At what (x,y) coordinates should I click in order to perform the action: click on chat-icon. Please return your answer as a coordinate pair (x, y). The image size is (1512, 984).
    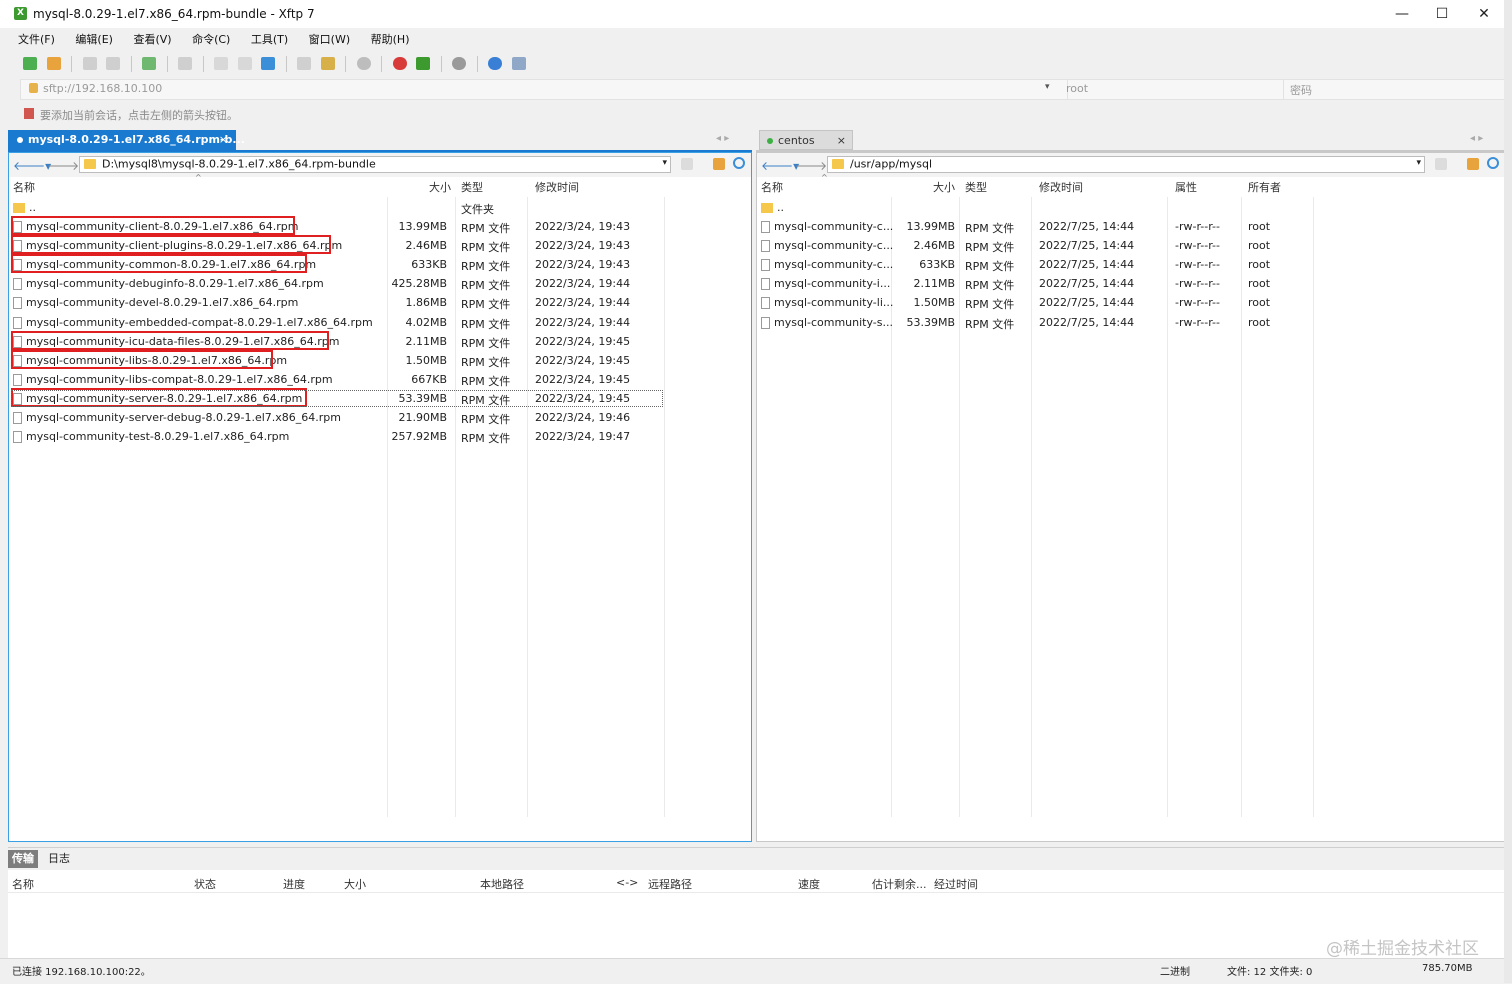
    Looking at the image, I should click on (518, 63).